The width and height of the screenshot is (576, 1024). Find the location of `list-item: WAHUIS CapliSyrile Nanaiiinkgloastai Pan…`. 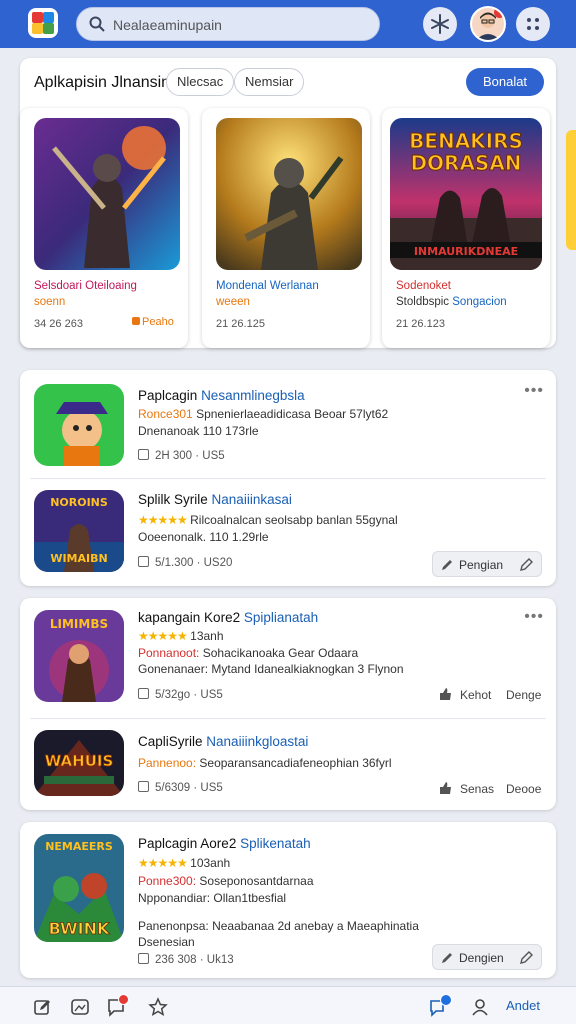

list-item: WAHUIS CapliSyrile Nanaiiinkgloastai Pan… is located at coordinates (288, 764).